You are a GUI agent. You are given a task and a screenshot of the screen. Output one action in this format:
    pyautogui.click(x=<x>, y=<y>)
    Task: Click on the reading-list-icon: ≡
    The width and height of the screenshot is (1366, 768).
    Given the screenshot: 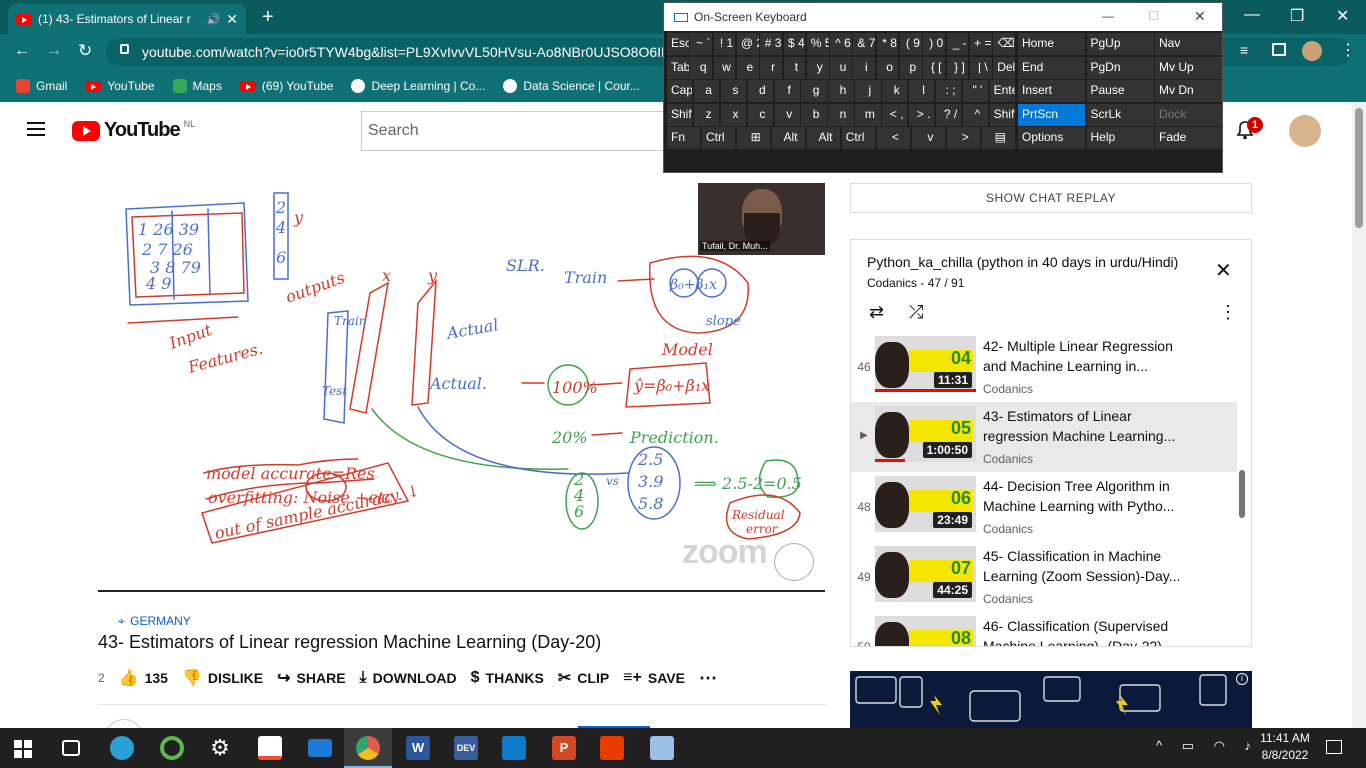 What is the action you would take?
    pyautogui.click(x=1244, y=50)
    